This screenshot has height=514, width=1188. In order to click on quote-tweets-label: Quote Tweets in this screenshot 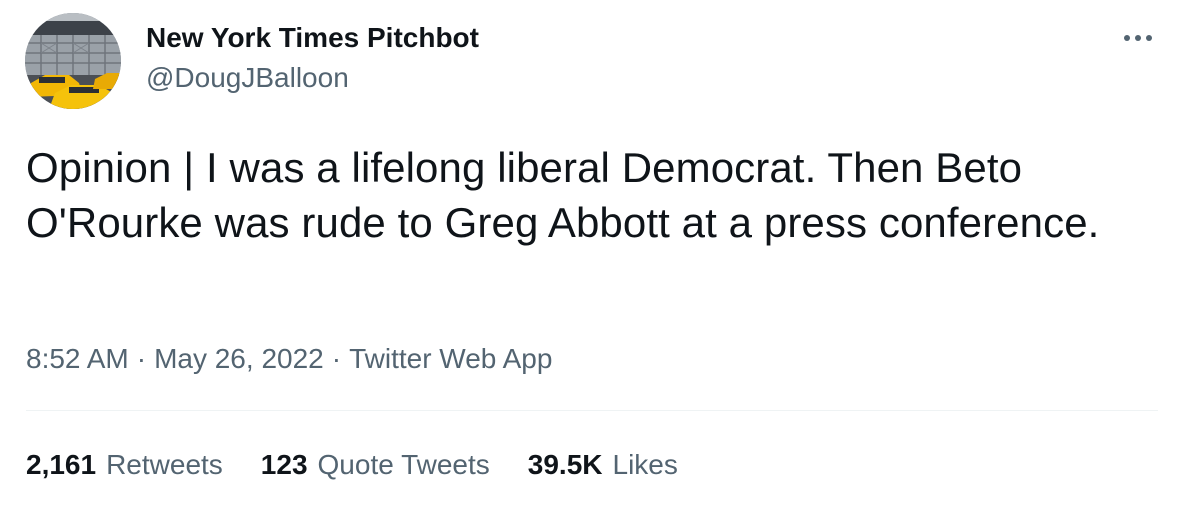, I will do `click(403, 464)`.